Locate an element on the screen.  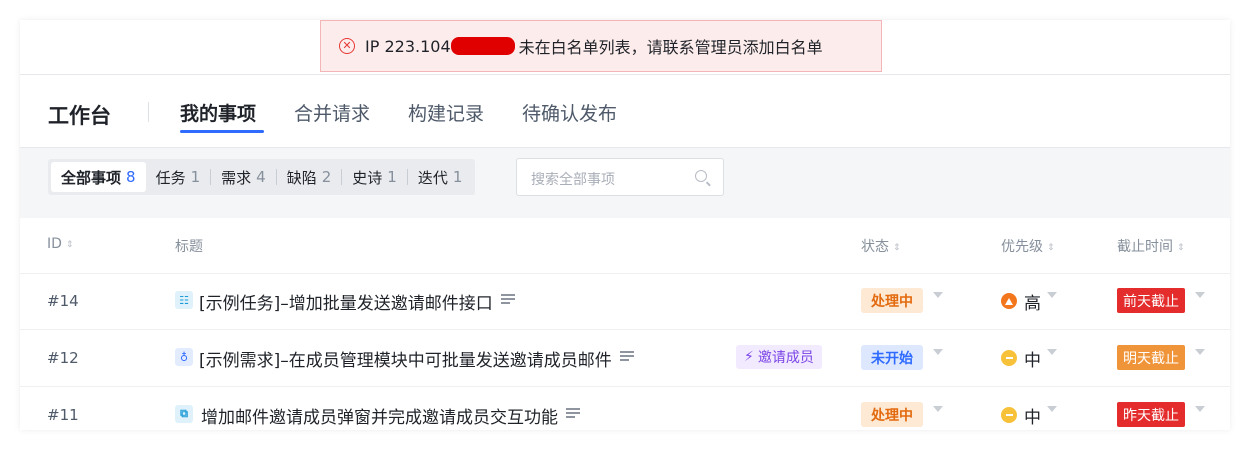
deadline-badge: 明天截止 is located at coordinates (1151, 357).